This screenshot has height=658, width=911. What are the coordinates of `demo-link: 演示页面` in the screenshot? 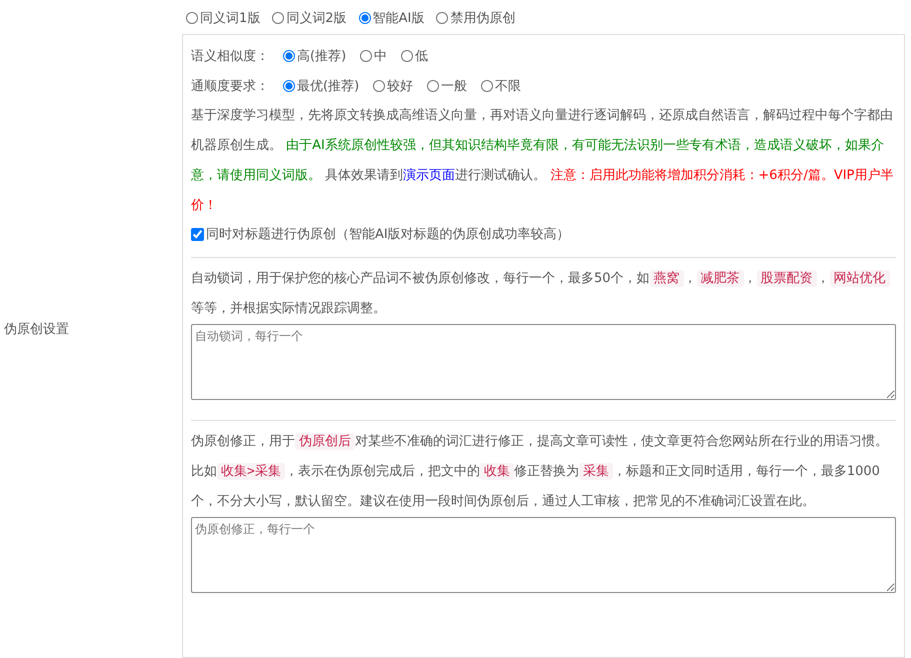 It's located at (429, 175).